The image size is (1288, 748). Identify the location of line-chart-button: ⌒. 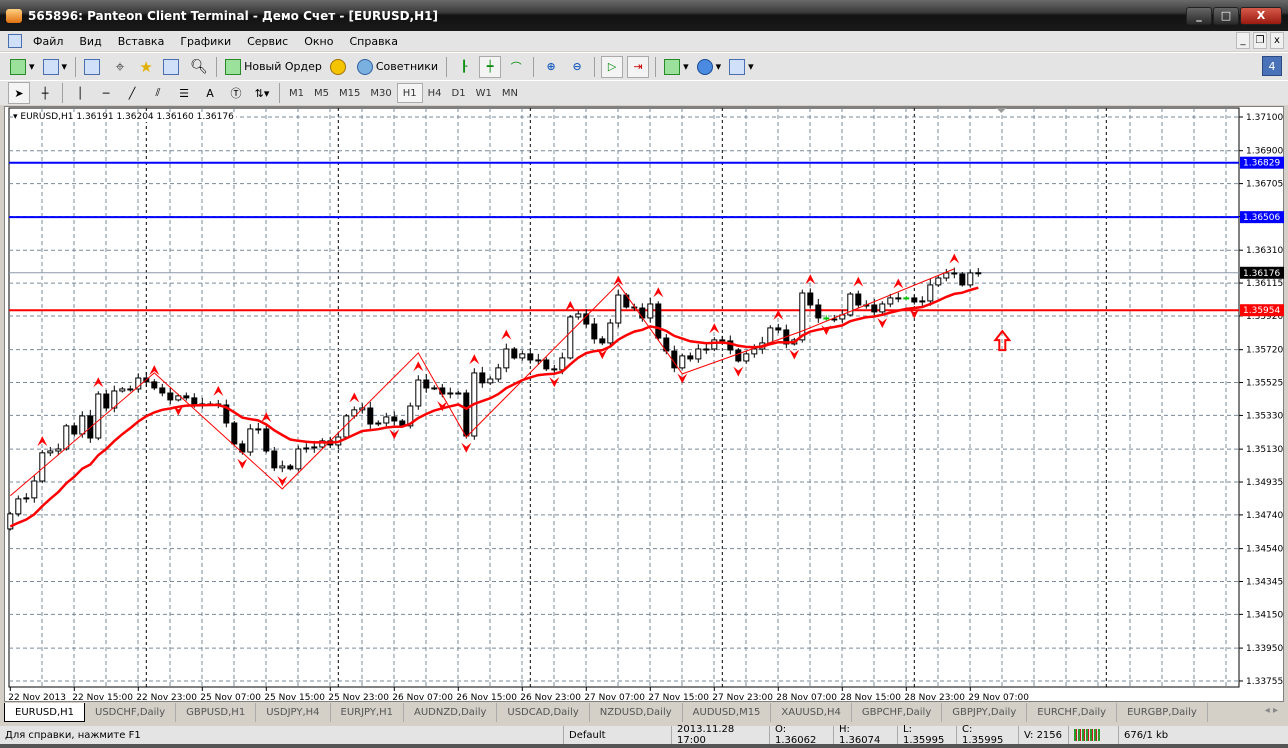
(516, 67).